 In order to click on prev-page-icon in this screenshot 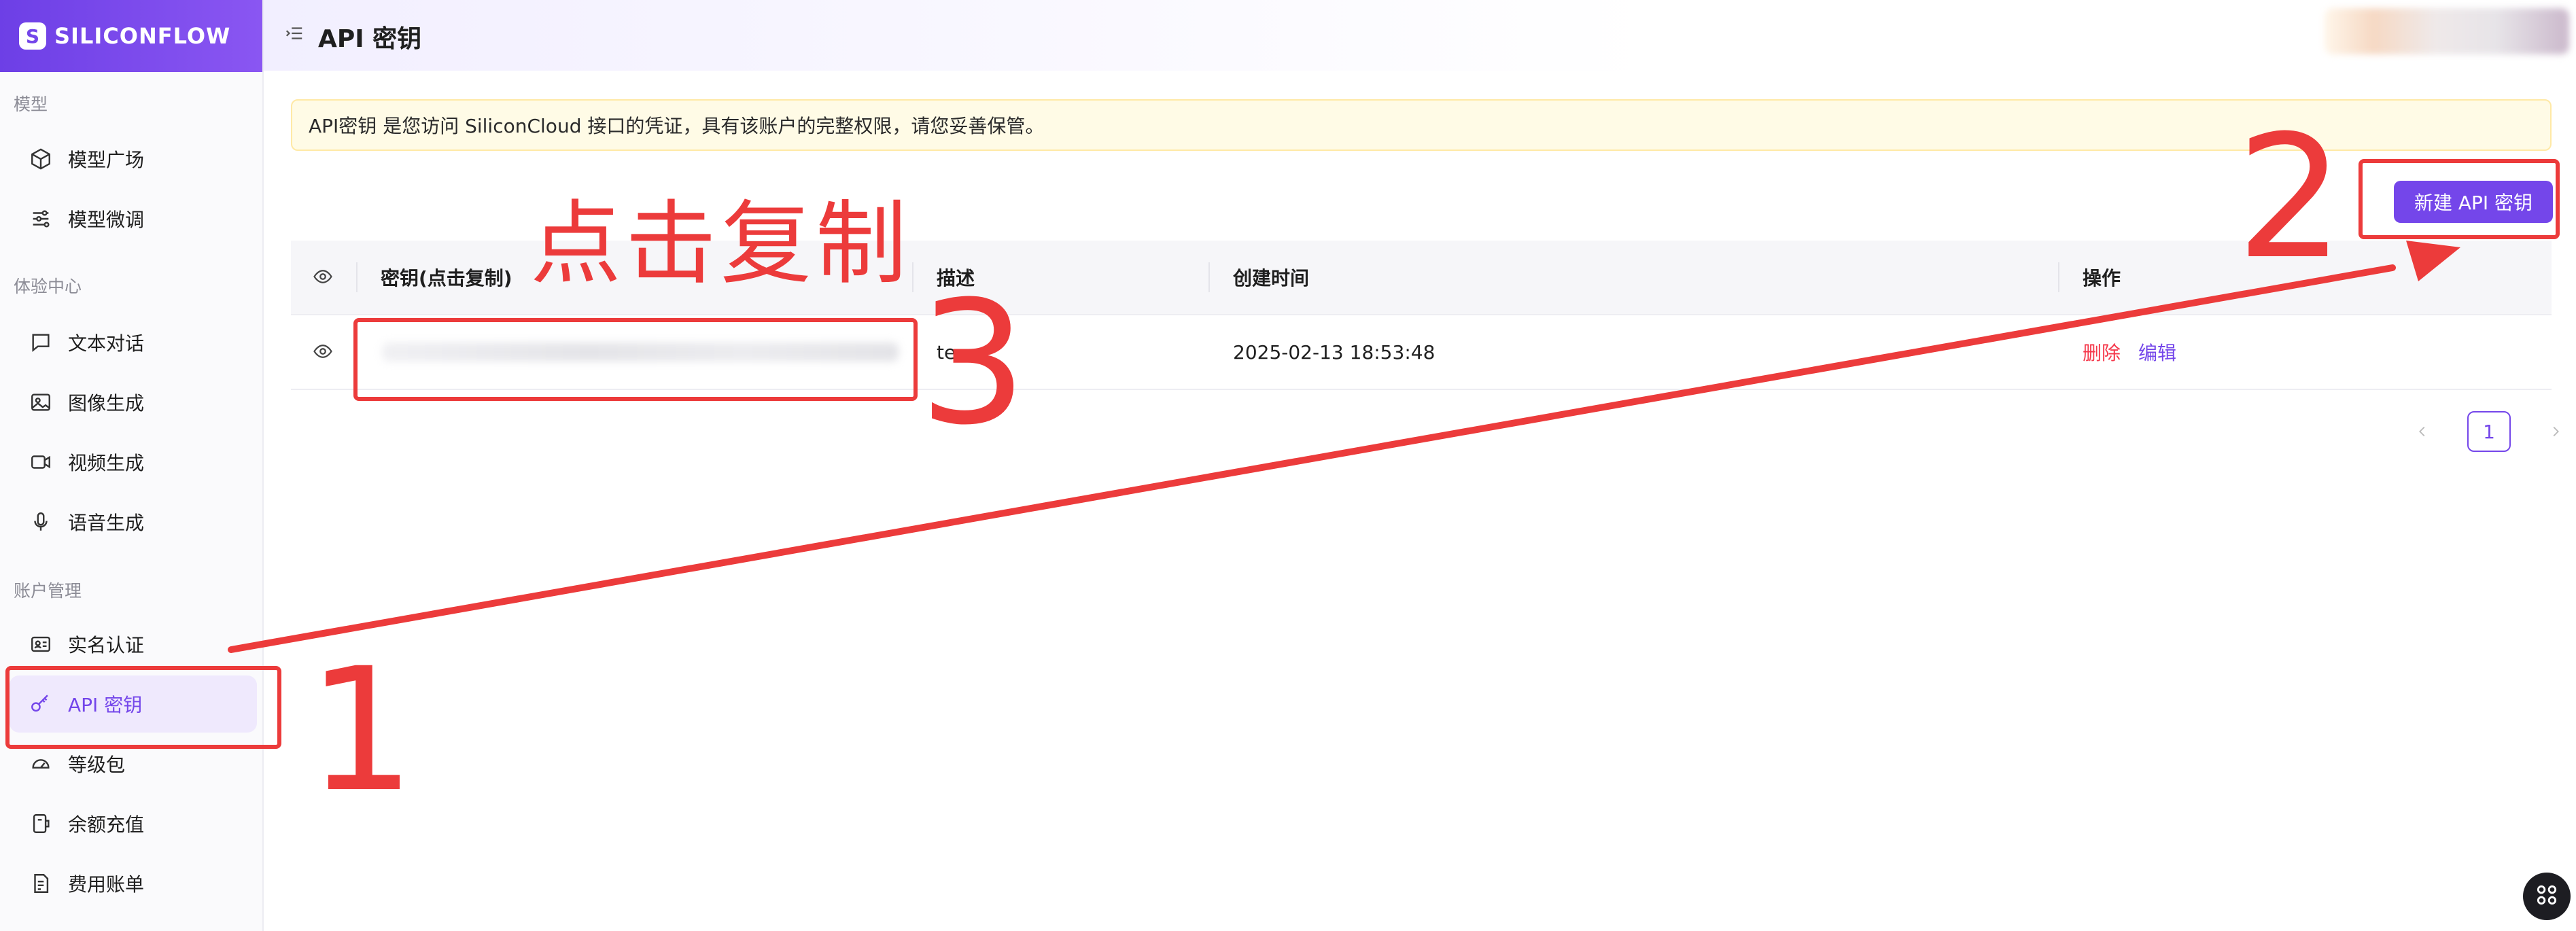, I will do `click(2422, 431)`.